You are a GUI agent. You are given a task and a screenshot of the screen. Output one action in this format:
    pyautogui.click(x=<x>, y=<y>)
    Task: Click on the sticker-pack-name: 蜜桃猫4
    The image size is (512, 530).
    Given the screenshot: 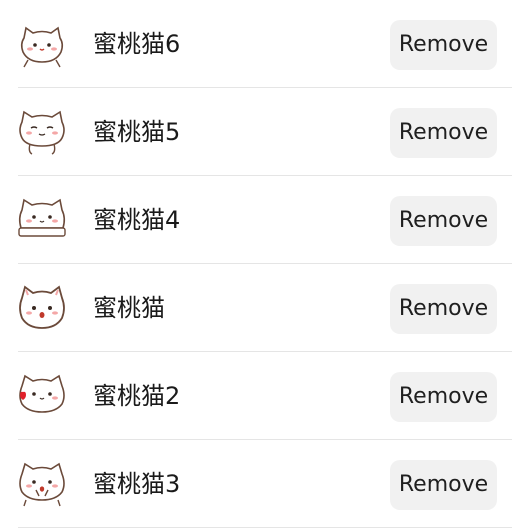 What is the action you would take?
    pyautogui.click(x=137, y=220)
    